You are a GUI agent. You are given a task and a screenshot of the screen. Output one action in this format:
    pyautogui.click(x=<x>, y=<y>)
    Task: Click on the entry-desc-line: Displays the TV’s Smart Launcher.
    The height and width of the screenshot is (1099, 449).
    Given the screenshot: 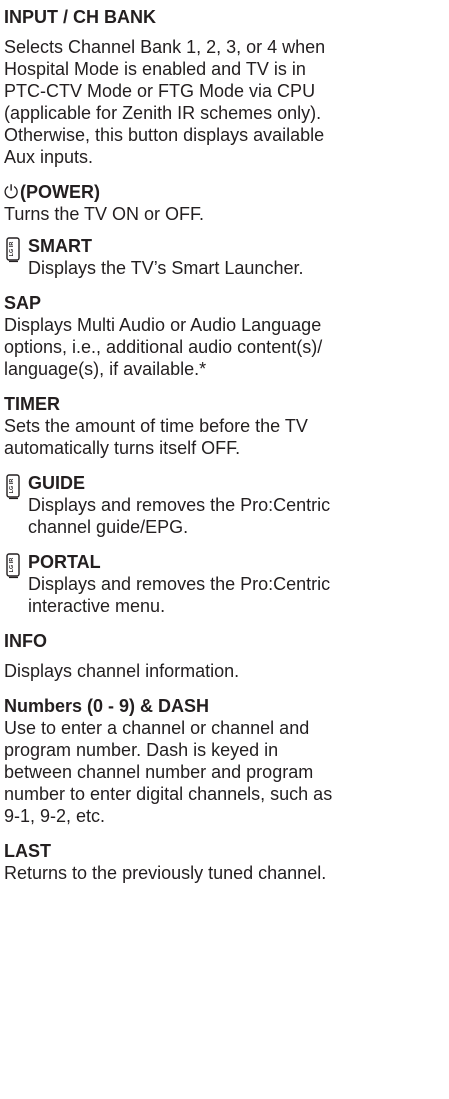 What is the action you would take?
    pyautogui.click(x=166, y=268)
    